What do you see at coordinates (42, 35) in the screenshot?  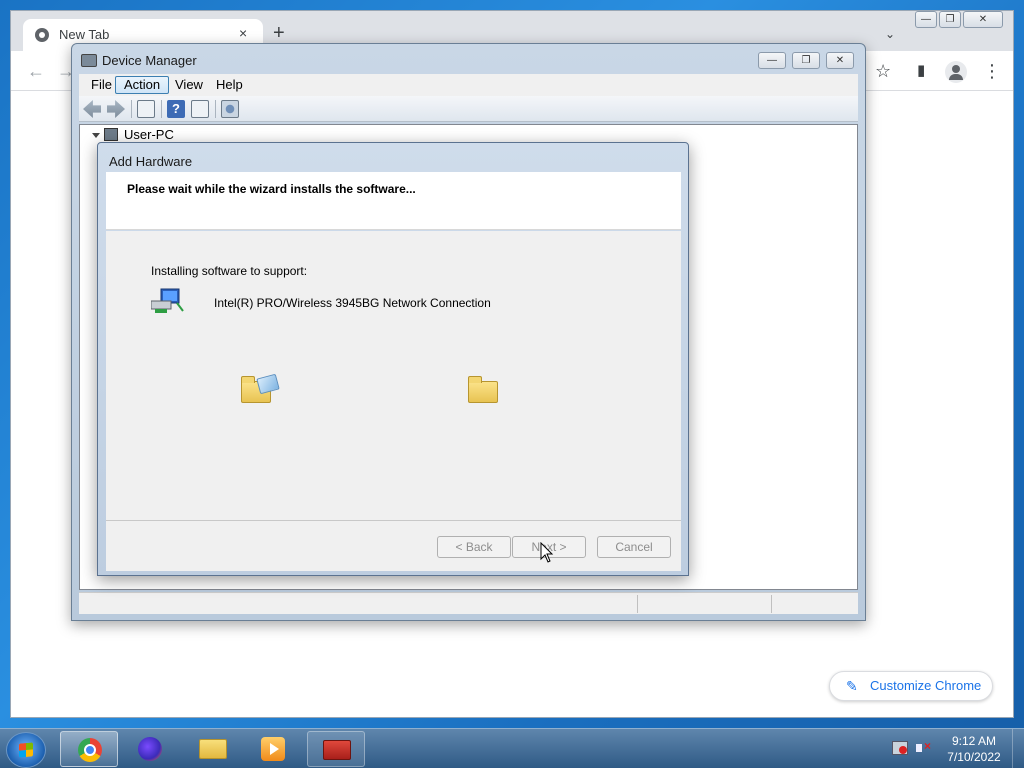 I see `chrome-logo-icon` at bounding box center [42, 35].